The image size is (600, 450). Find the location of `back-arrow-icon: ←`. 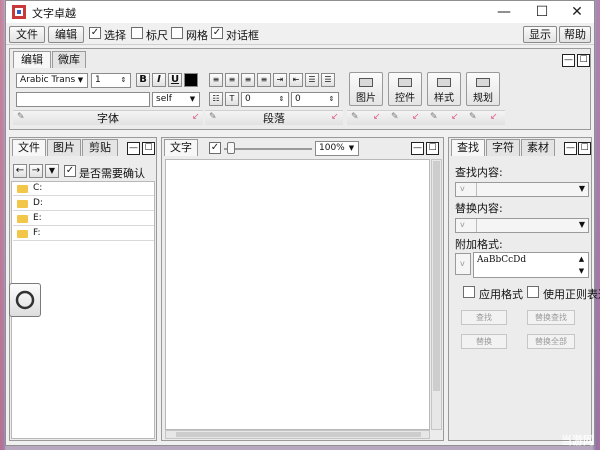

back-arrow-icon: ← is located at coordinates (20, 171).